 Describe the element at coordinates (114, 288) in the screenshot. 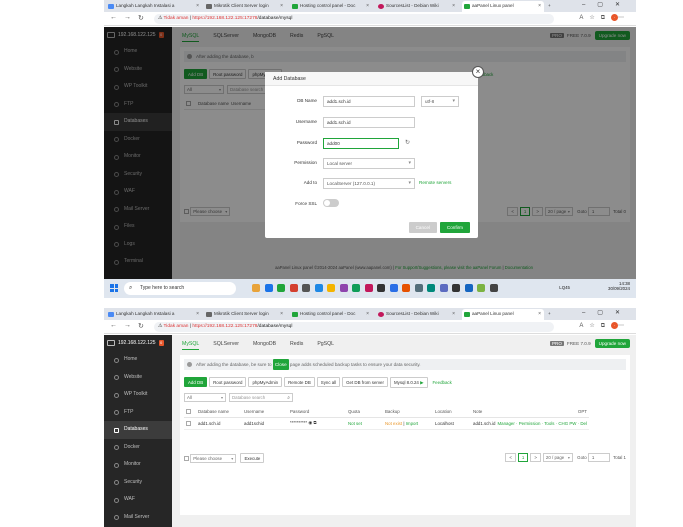

I see `windows-start-icon` at that location.